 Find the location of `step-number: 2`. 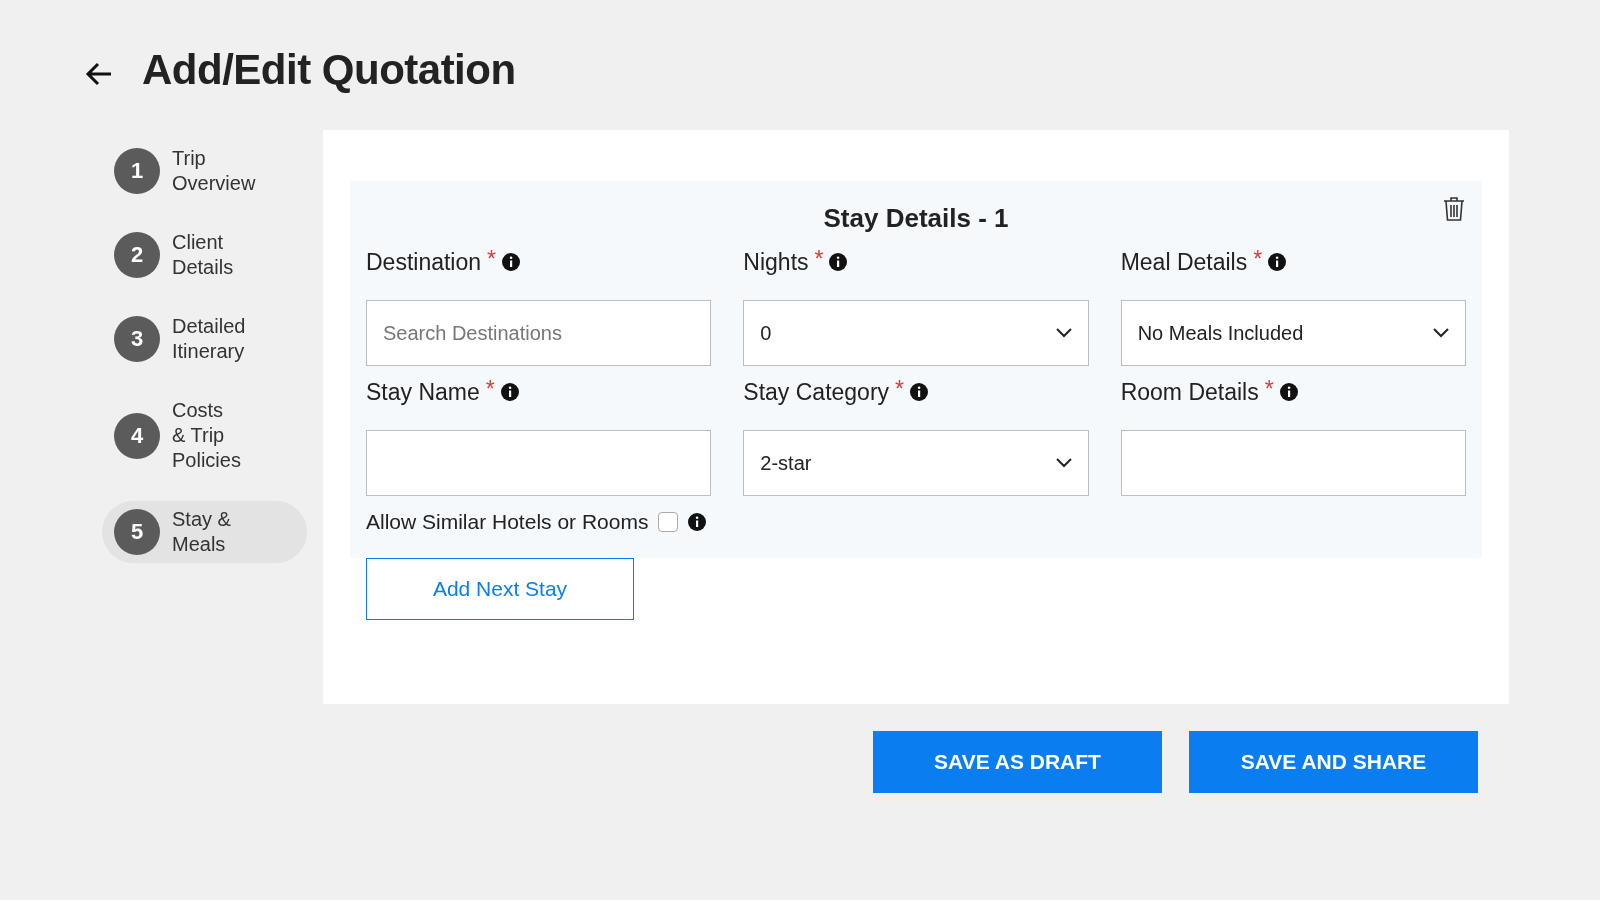

step-number: 2 is located at coordinates (137, 255).